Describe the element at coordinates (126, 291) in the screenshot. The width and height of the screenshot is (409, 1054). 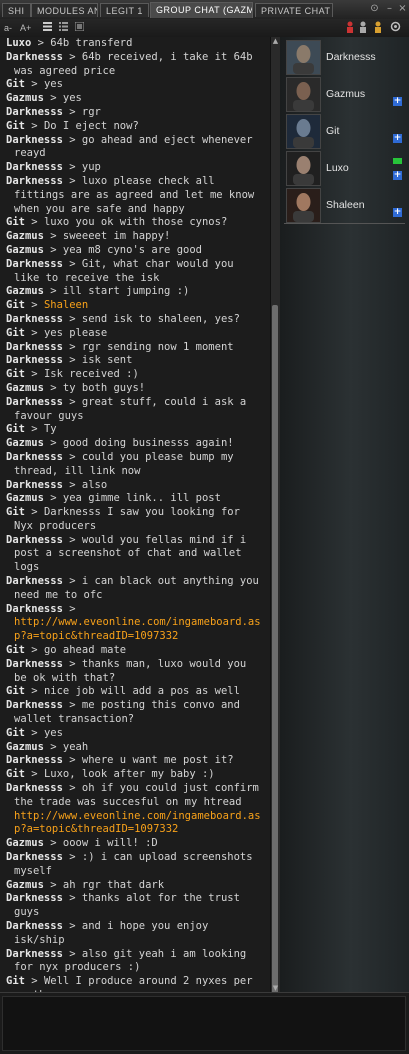
I see `chat-text: ill start jumping :)` at that location.